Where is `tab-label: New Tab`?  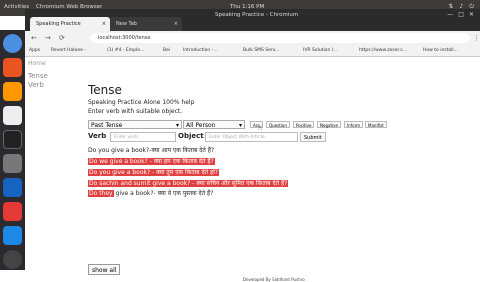 tab-label: New Tab is located at coordinates (126, 24).